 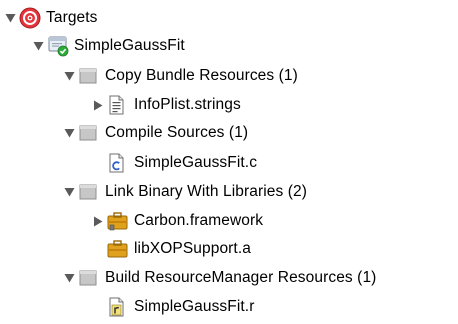 I want to click on tree-row-label: SimpleGaussFit.c, so click(x=196, y=162).